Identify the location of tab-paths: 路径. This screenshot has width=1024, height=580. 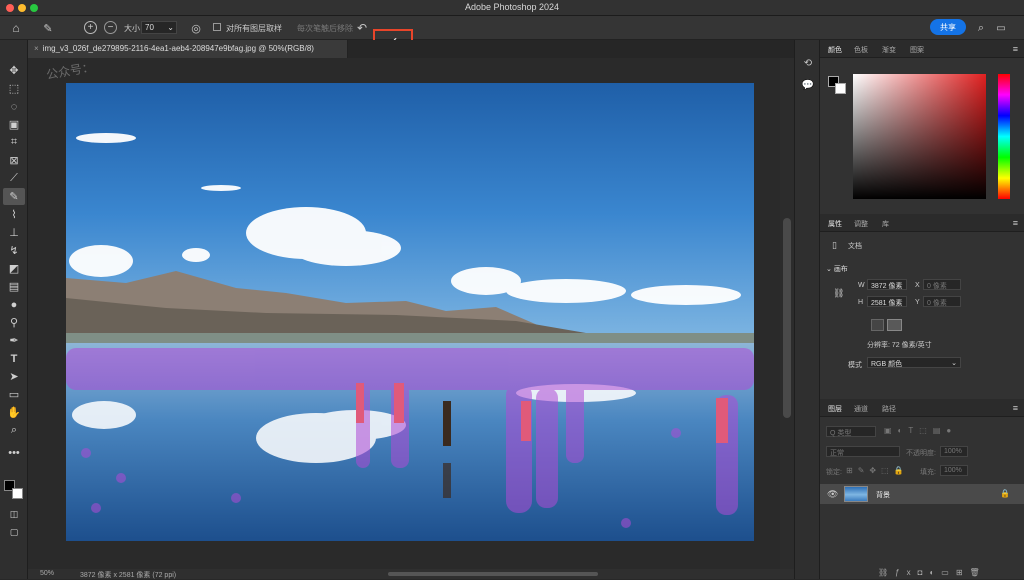
(889, 408).